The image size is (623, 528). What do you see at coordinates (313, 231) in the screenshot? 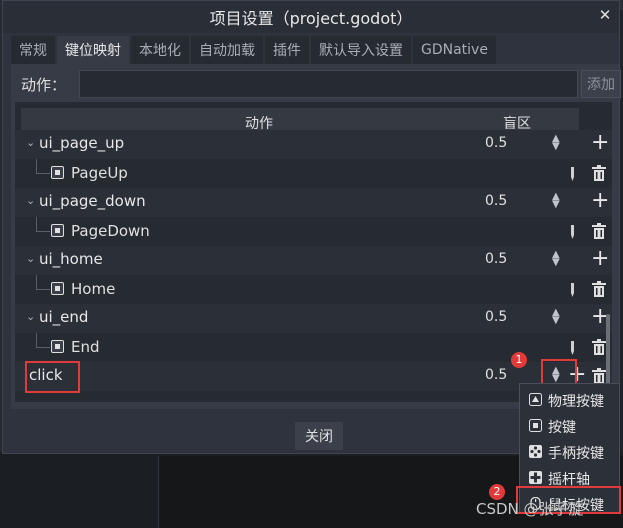
I see `event-row-pagedown: PageDown` at bounding box center [313, 231].